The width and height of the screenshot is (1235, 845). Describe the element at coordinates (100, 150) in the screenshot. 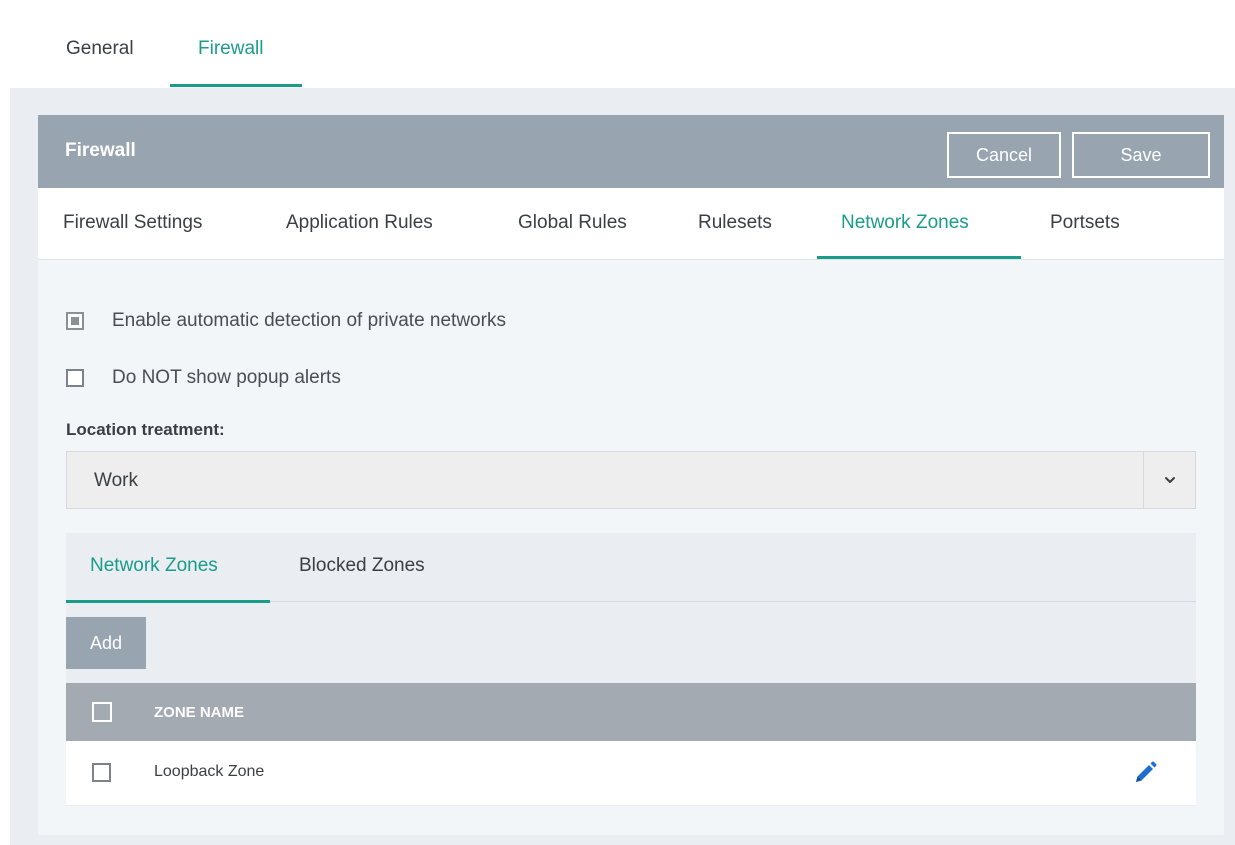

I see `panel-title: Firewall` at that location.